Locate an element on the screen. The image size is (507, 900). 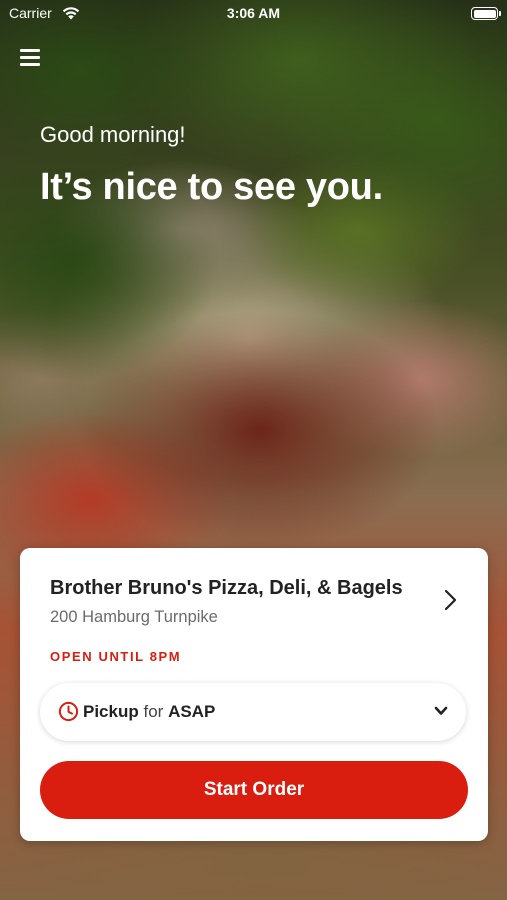
chevron-down-icon is located at coordinates (441, 710).